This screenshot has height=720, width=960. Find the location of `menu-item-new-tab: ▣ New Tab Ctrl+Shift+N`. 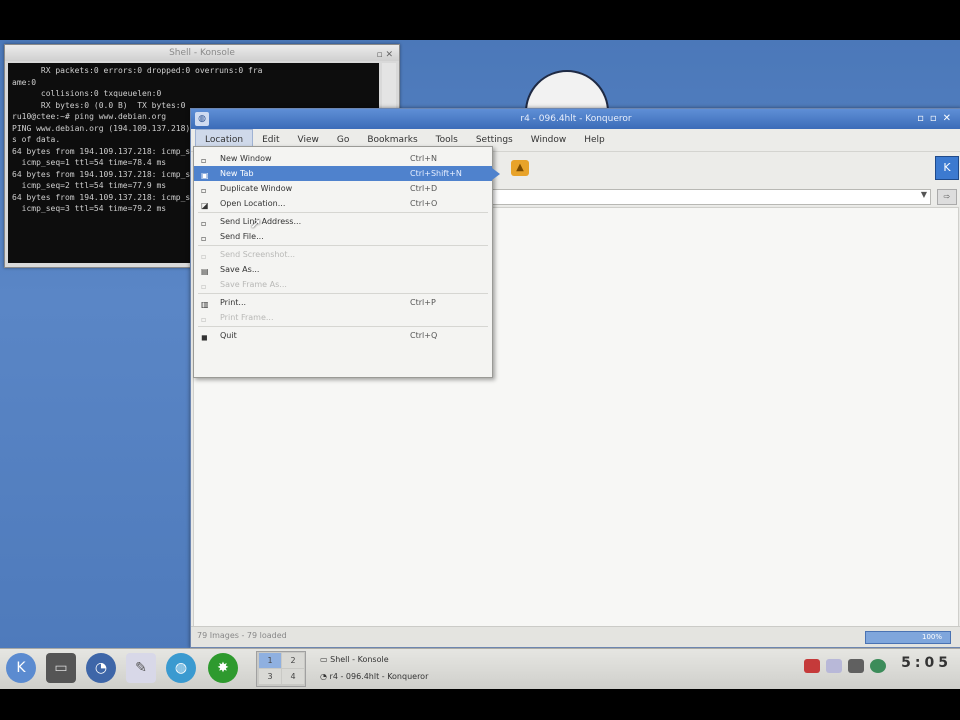

menu-item-new-tab: ▣ New Tab Ctrl+Shift+N is located at coordinates (347, 173).